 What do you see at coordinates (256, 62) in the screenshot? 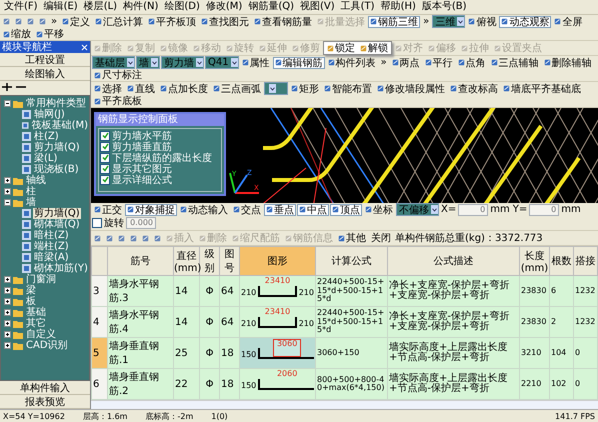
I see `toolbar-button: 属性` at bounding box center [256, 62].